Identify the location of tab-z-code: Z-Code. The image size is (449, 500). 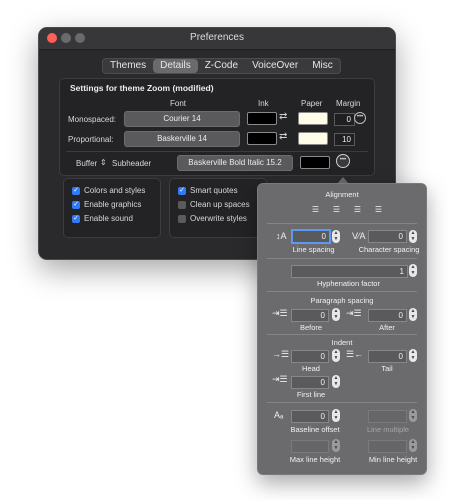
(221, 66).